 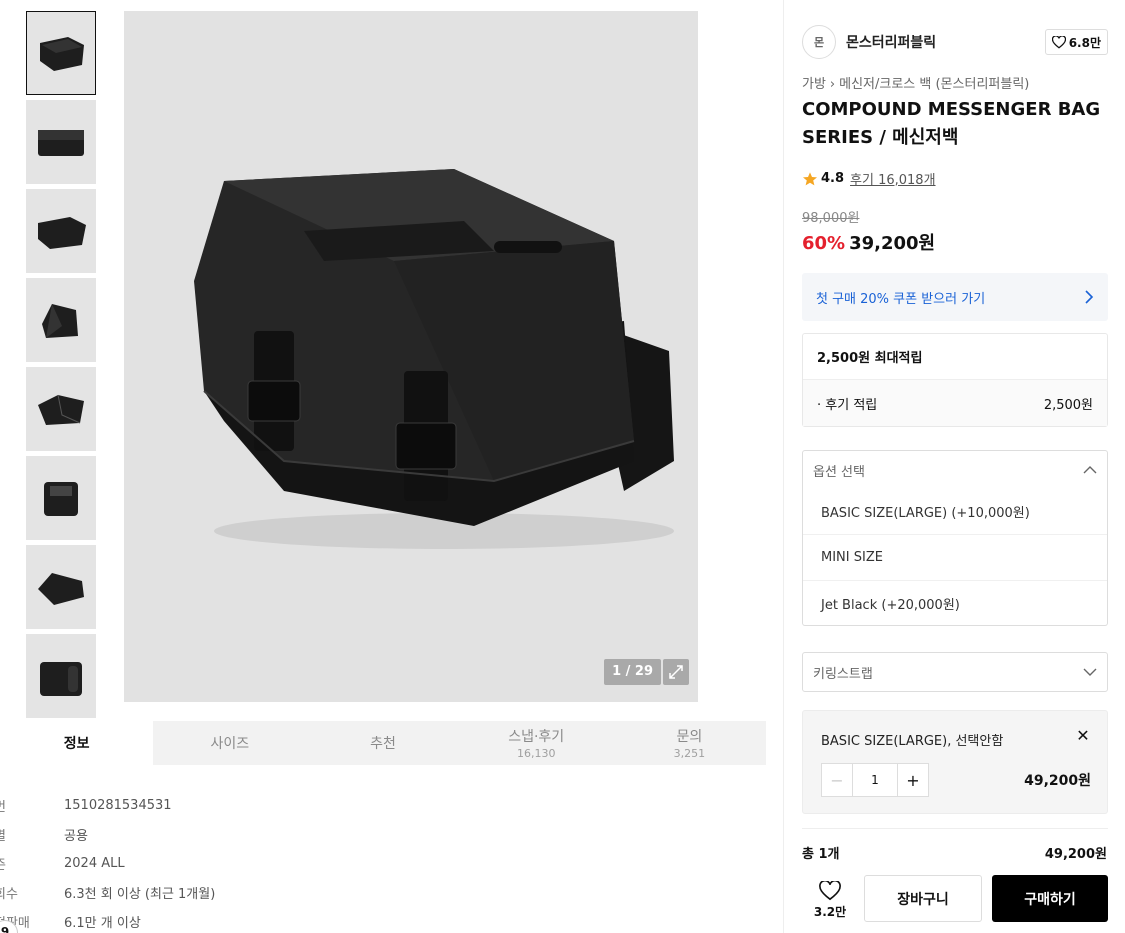 I want to click on quantity-stepper: − 1 +, so click(x=875, y=780).